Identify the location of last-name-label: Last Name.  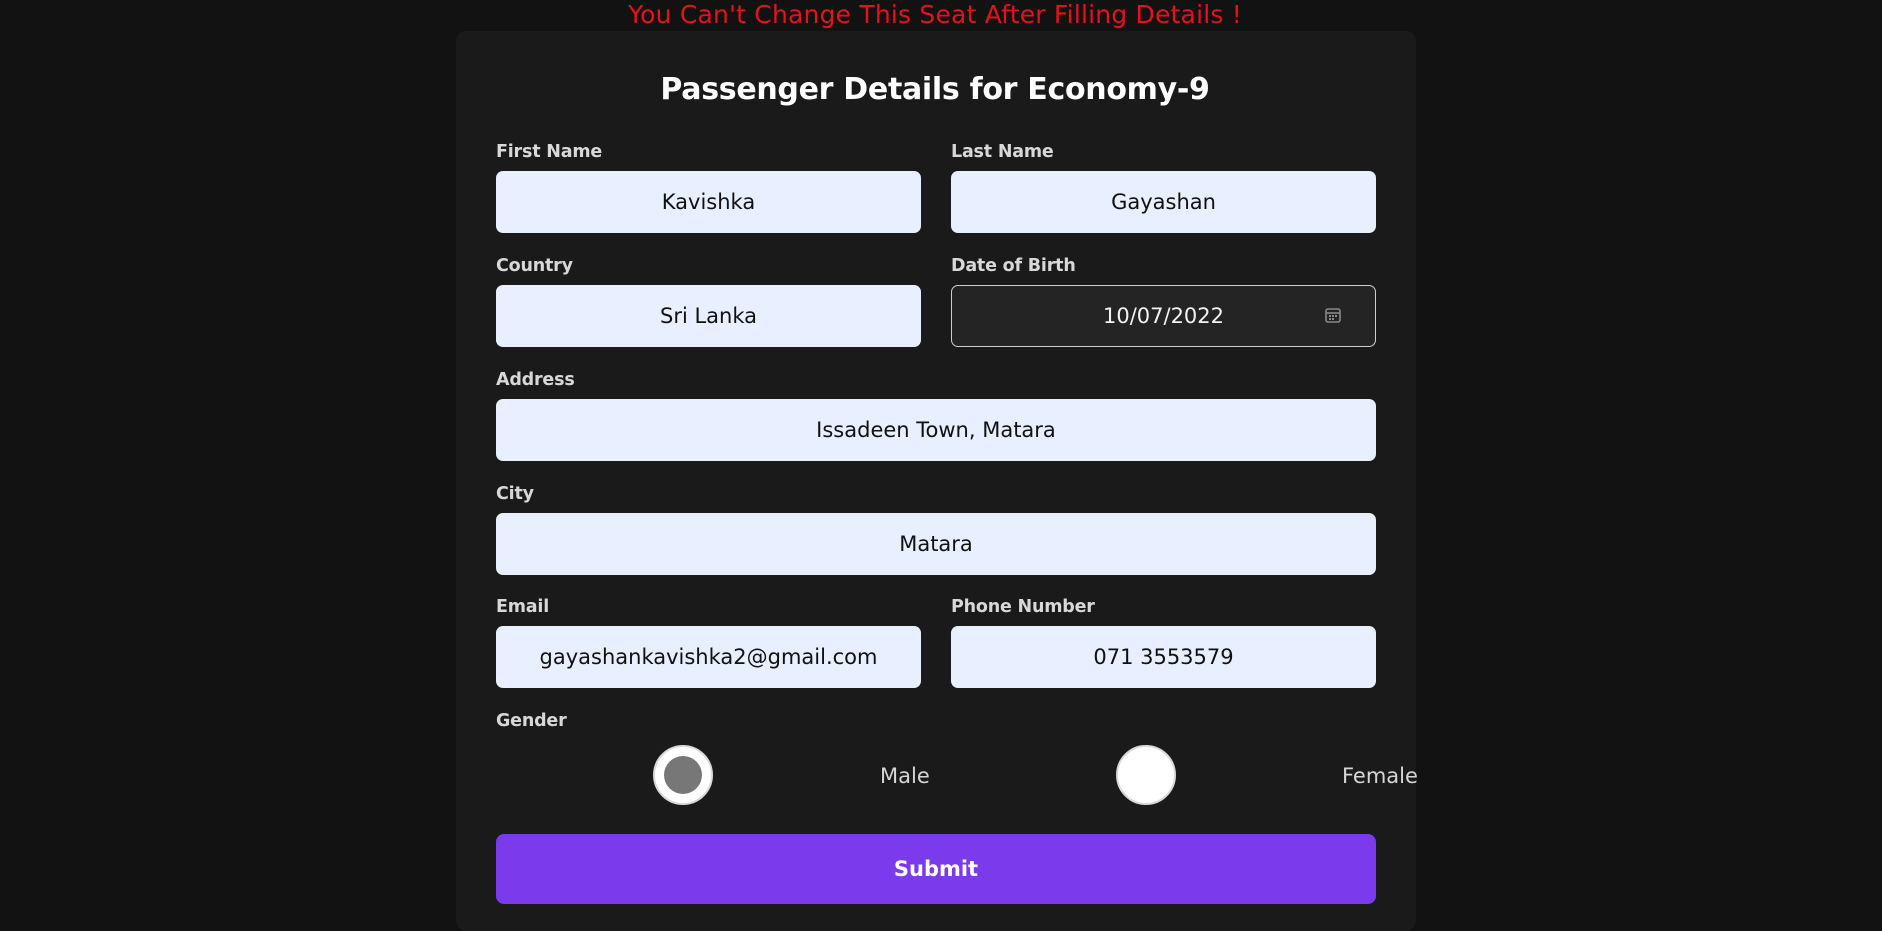
(1002, 152).